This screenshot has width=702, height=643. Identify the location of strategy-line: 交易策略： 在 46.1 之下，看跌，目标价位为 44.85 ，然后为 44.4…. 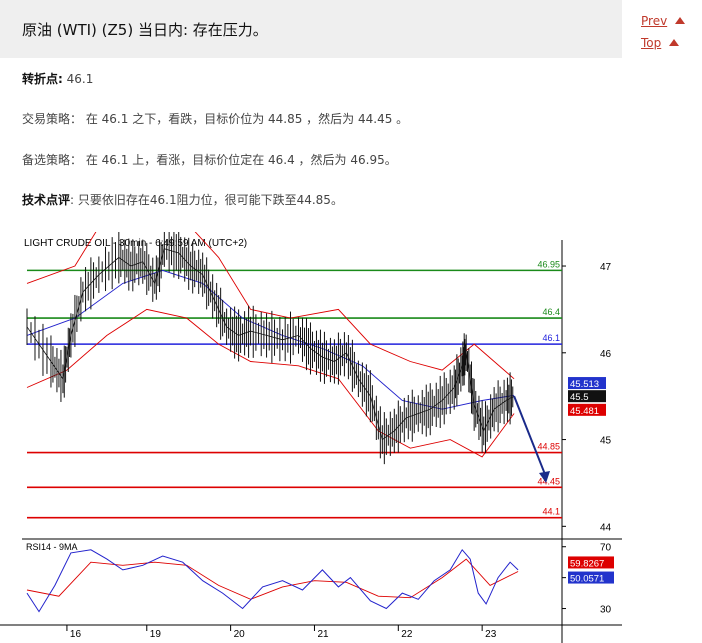
(215, 118).